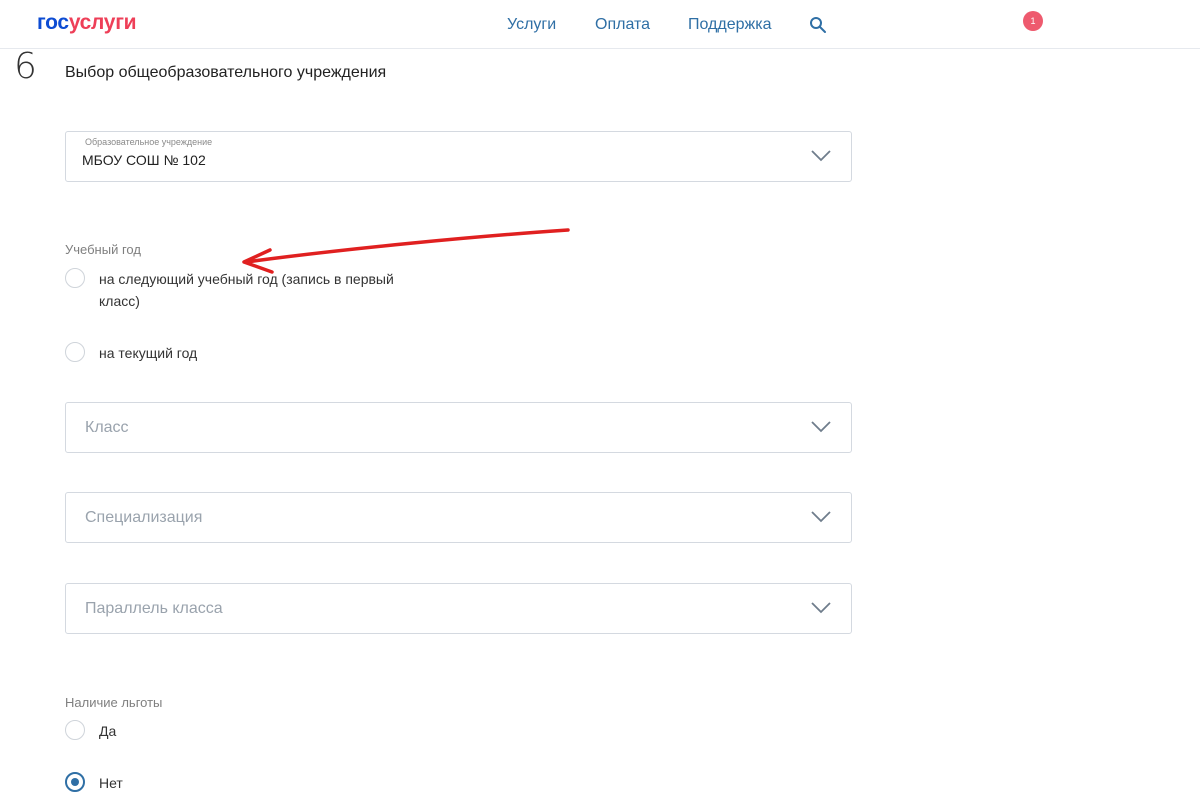 This screenshot has width=1200, height=811. Describe the element at coordinates (102, 22) in the screenshot. I see `logo-text-part2: услуги` at that location.